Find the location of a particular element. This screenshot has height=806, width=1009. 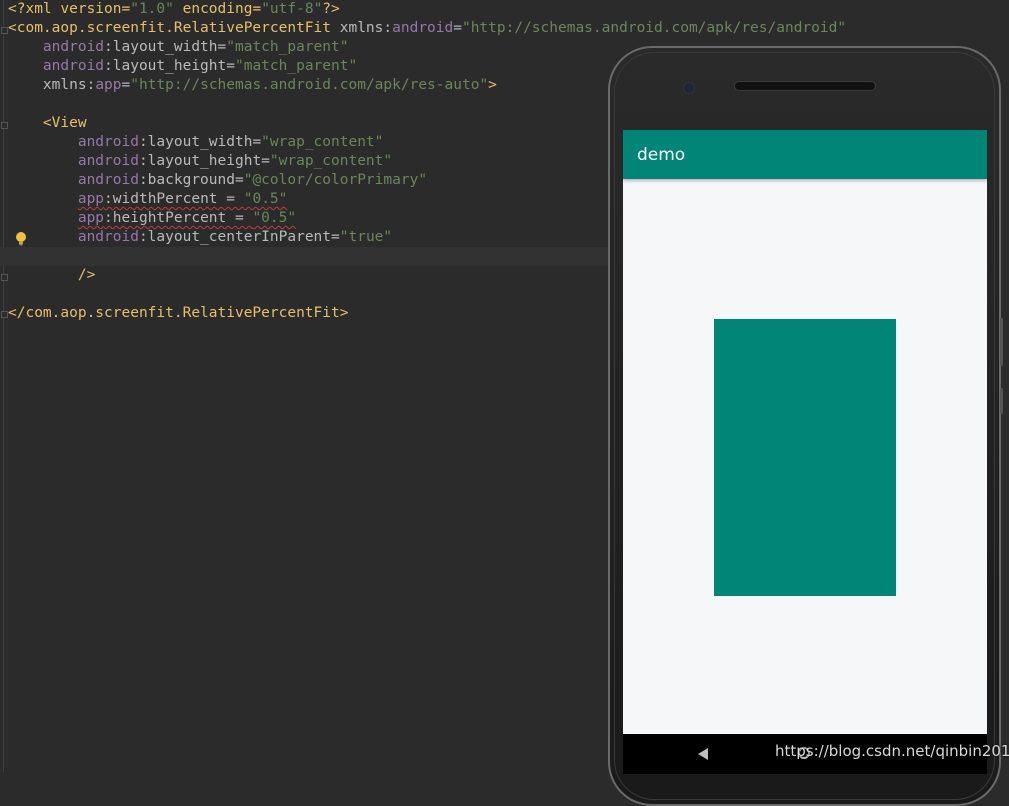

code-token: /> is located at coordinates (52, 275).